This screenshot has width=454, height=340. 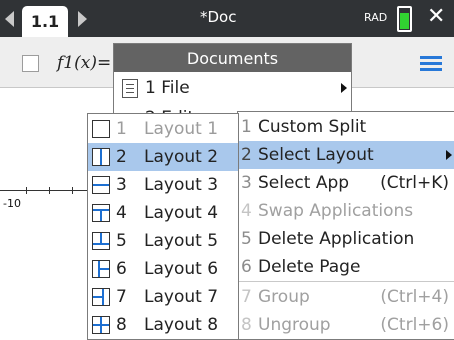 I want to click on menu-item-label: Delete Application, so click(x=336, y=239).